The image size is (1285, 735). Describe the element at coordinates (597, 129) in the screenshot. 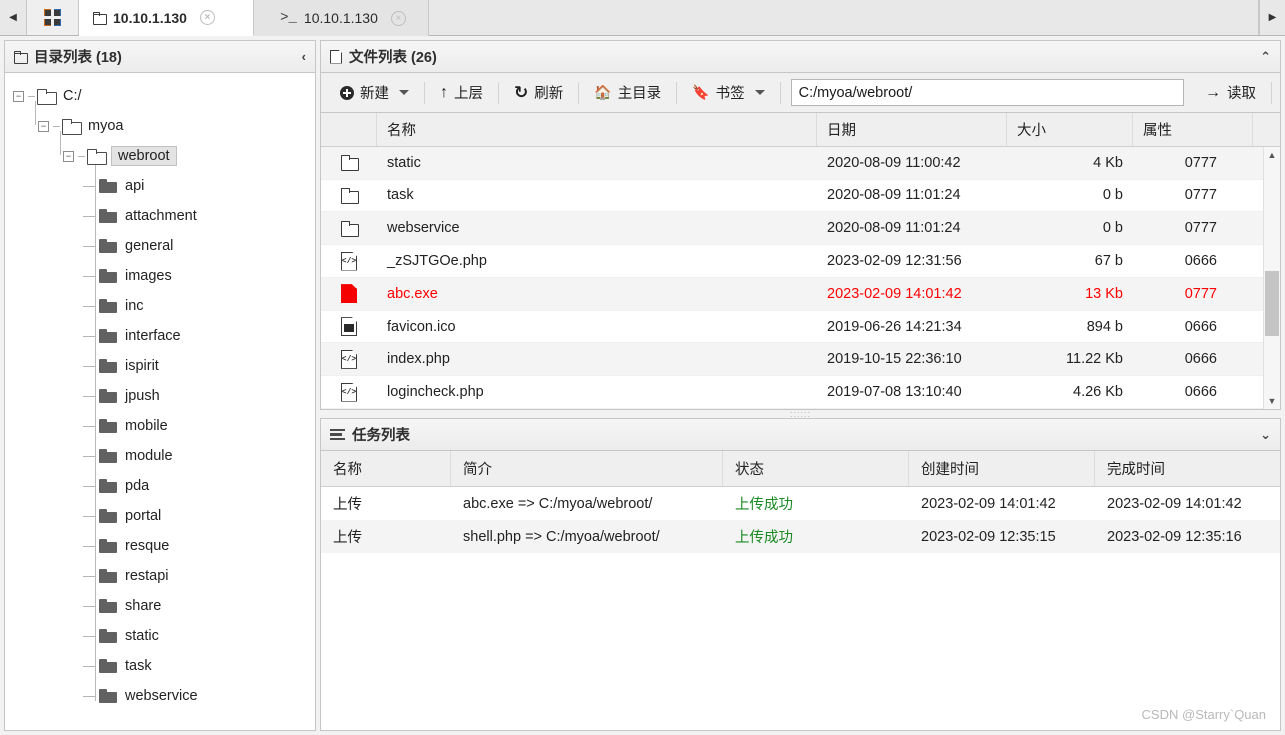

I see `column-header-name: 名称` at that location.